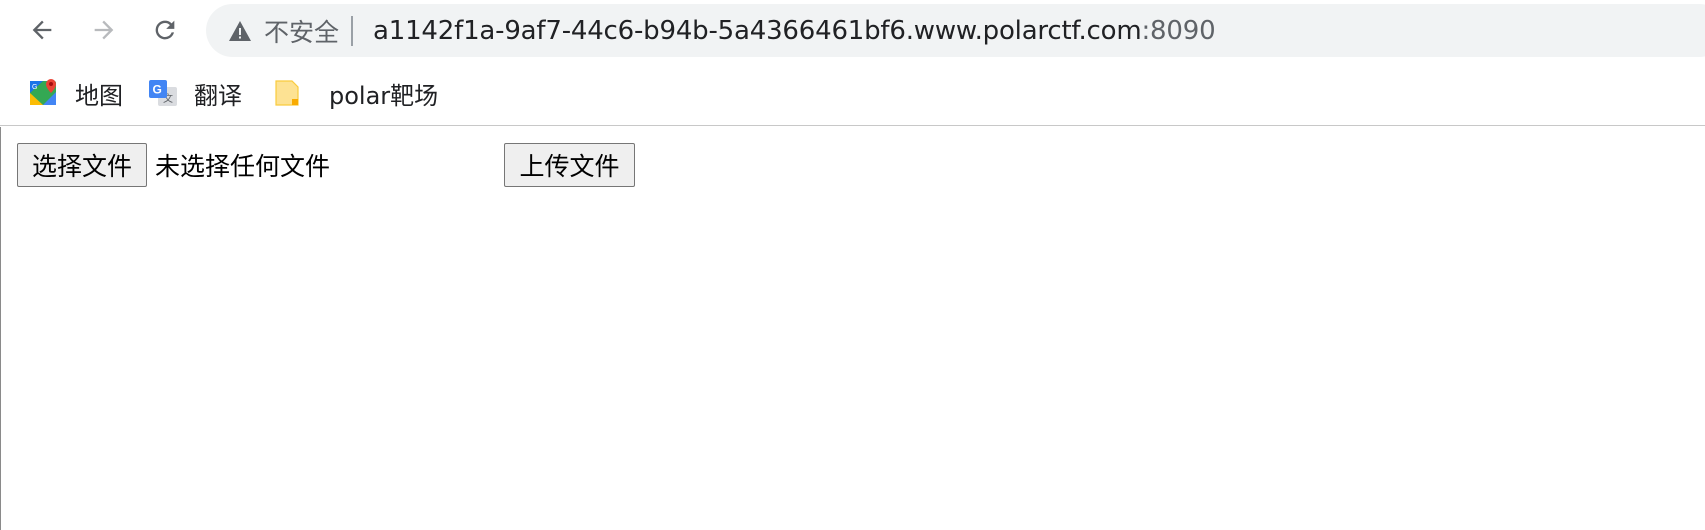 The image size is (1705, 530). I want to click on bookmark-translate: 文 G 翻译, so click(195, 93).